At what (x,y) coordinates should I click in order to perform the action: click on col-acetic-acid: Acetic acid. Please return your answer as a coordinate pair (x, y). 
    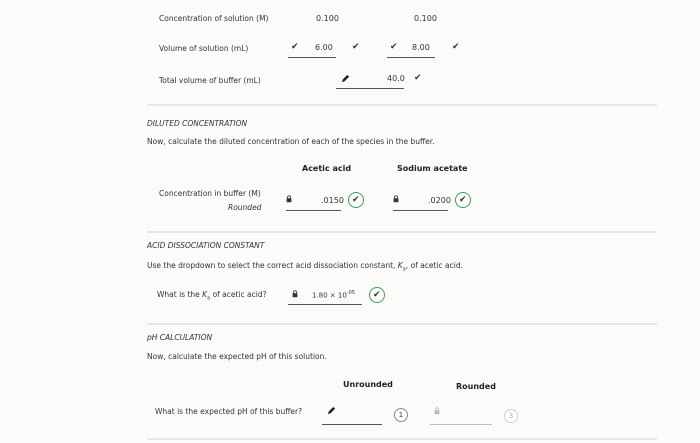
    Looking at the image, I should click on (327, 168).